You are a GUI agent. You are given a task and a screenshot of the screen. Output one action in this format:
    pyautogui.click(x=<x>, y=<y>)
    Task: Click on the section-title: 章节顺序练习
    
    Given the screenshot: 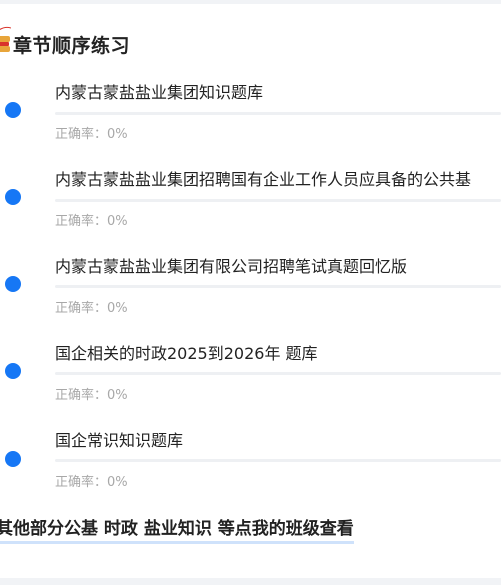 What is the action you would take?
    pyautogui.click(x=72, y=45)
    